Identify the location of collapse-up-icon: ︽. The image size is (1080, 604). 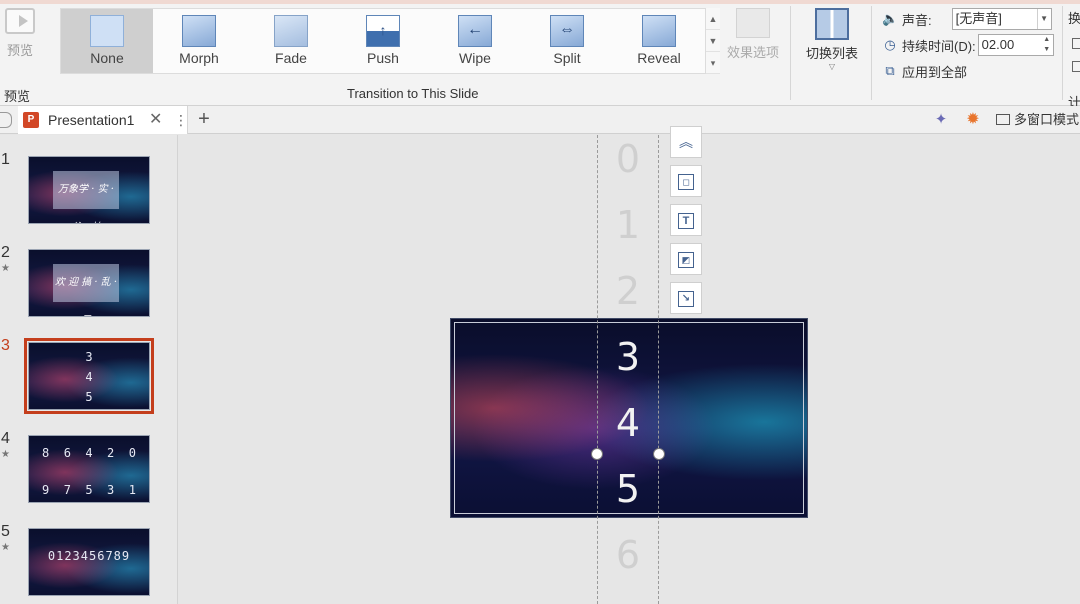
(686, 142).